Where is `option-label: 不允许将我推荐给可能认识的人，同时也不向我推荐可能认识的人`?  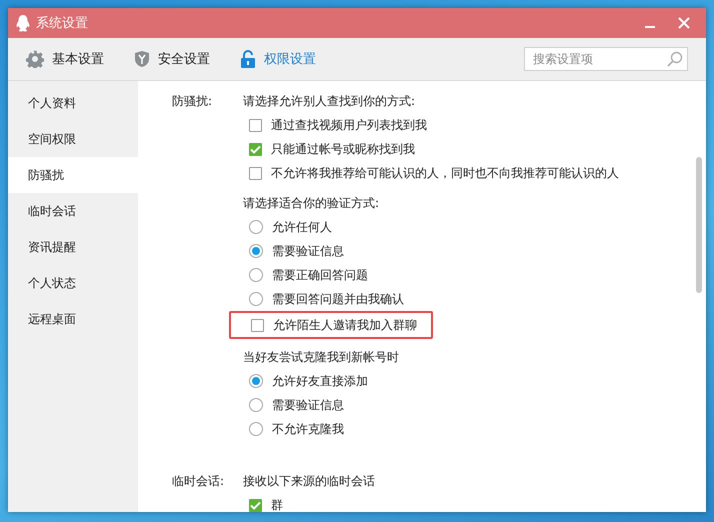 option-label: 不允许将我推荐给可能认识的人，同时也不向我推荐可能认识的人 is located at coordinates (445, 173).